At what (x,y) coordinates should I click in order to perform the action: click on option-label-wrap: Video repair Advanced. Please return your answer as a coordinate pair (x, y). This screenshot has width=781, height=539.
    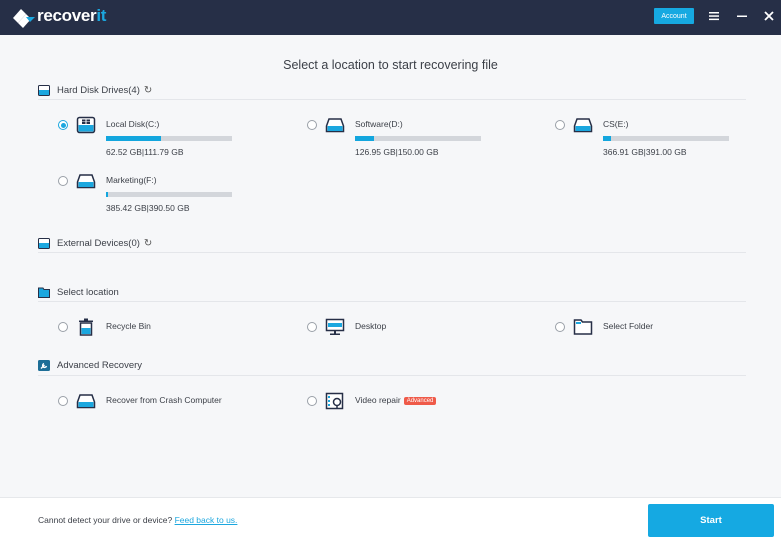
    Looking at the image, I should click on (396, 400).